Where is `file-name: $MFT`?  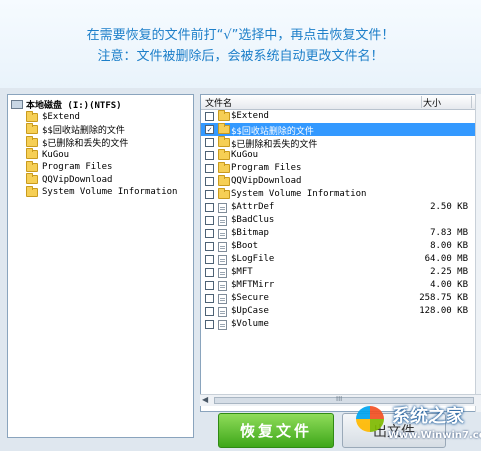 file-name: $MFT is located at coordinates (242, 272).